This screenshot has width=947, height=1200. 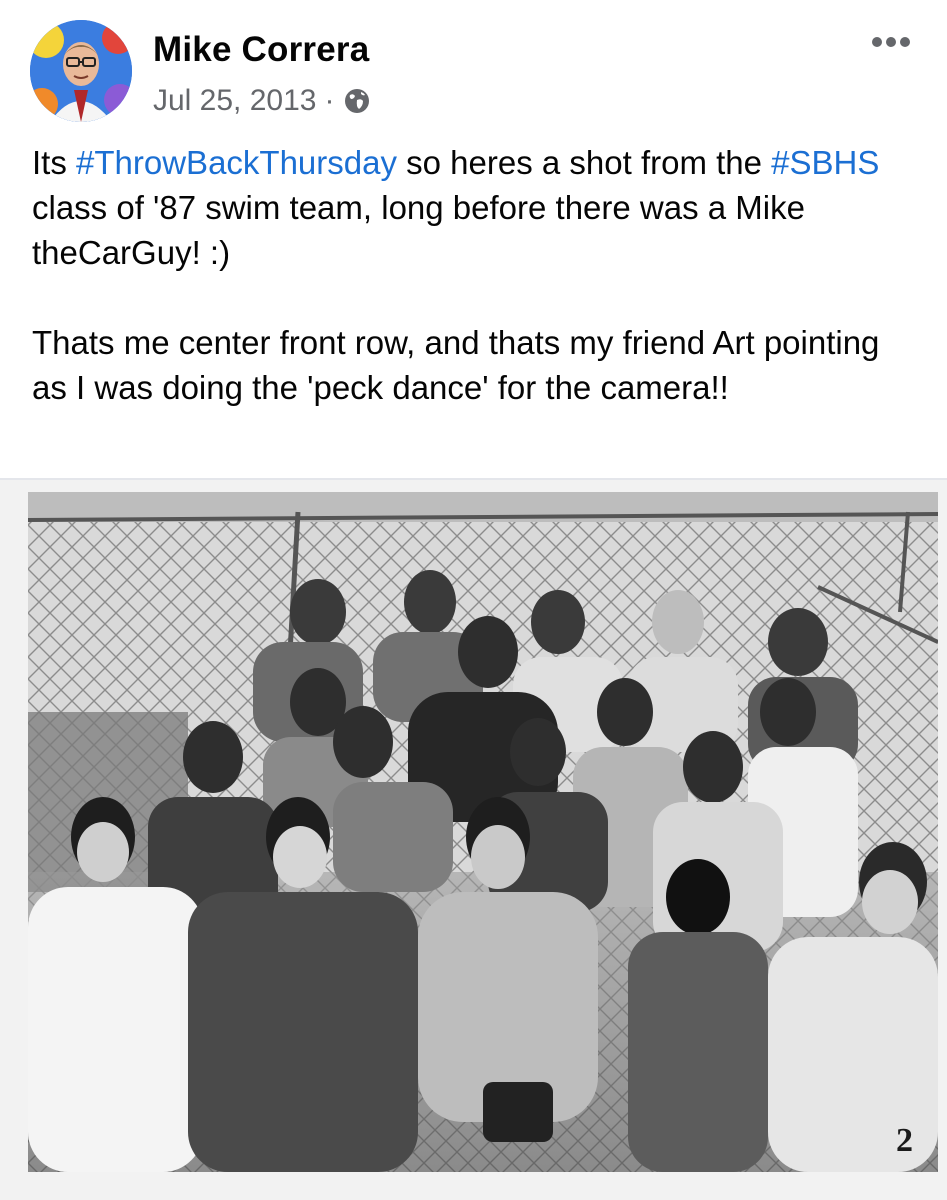 What do you see at coordinates (584, 162) in the screenshot?
I see `text-segment: so heres a shot from the` at bounding box center [584, 162].